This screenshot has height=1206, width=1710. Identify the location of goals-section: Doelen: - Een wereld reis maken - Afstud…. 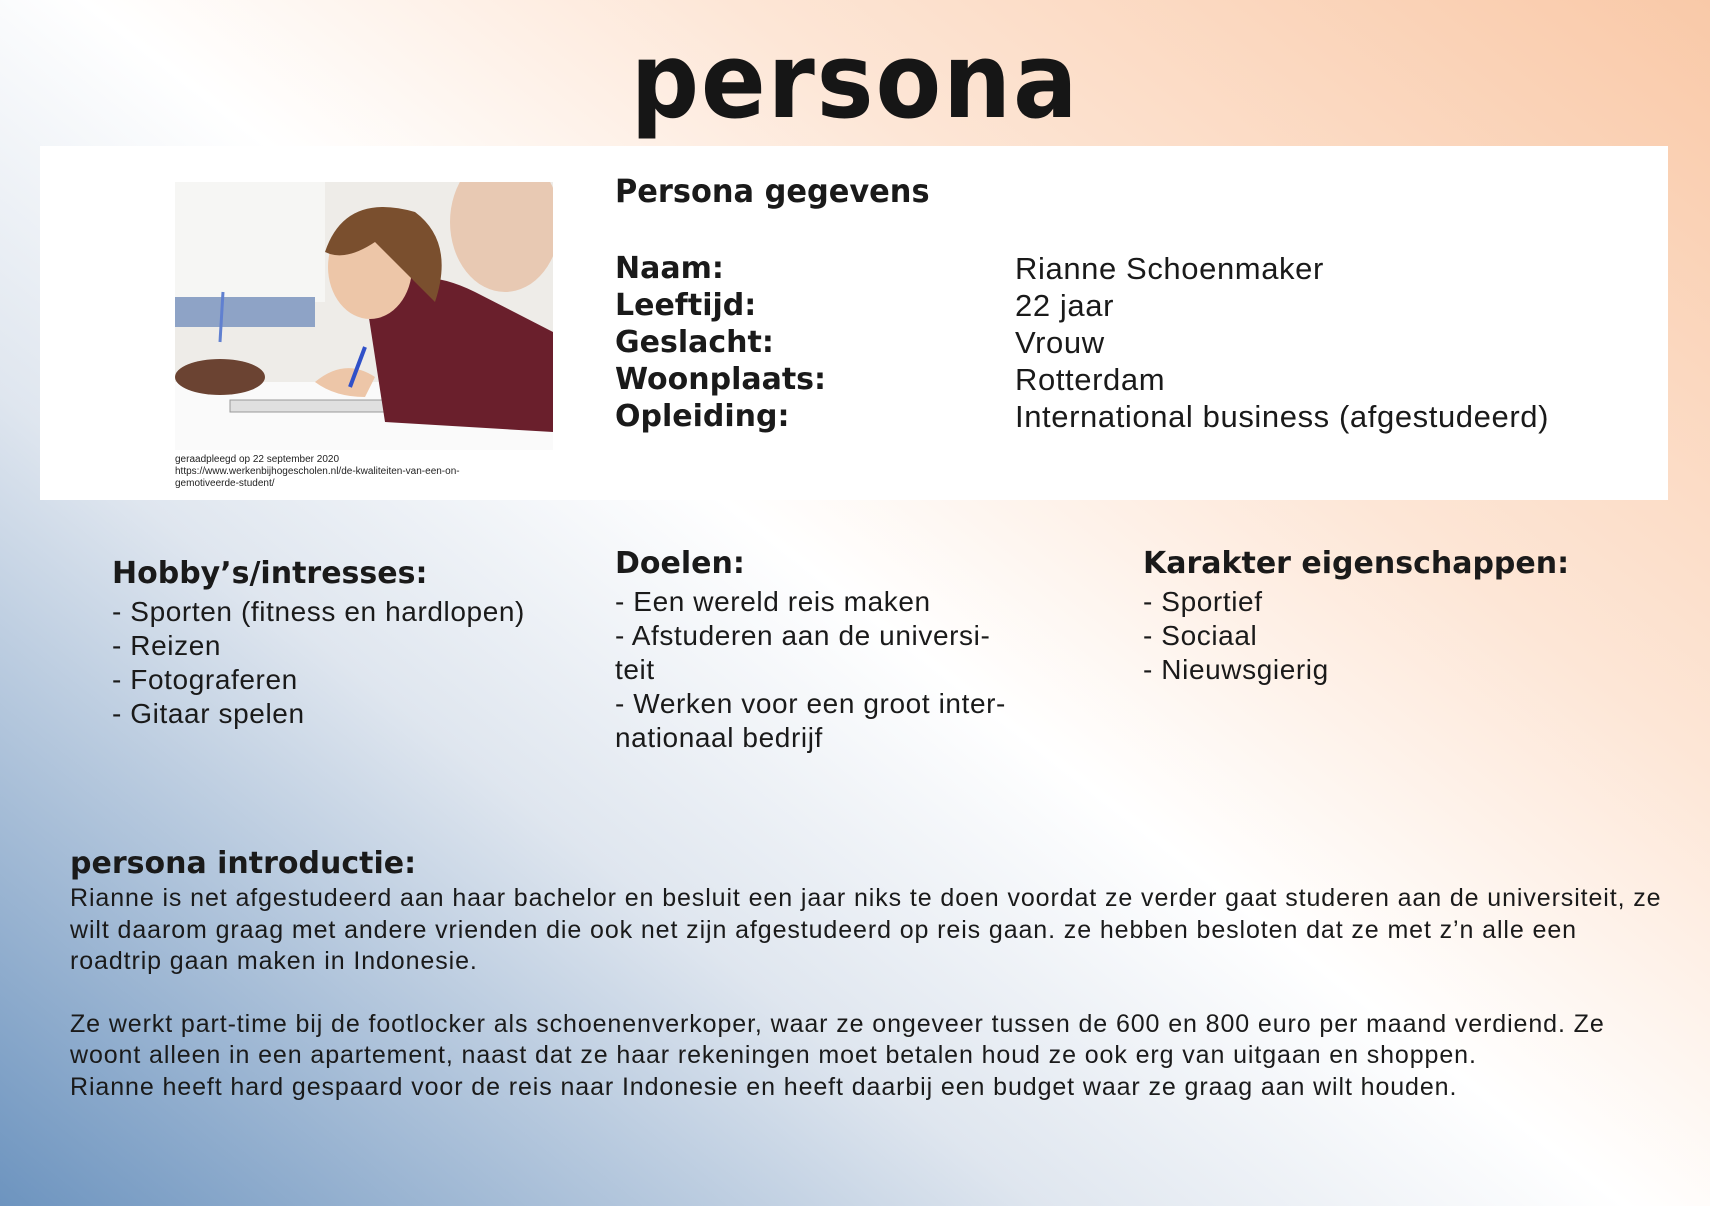
(830, 650).